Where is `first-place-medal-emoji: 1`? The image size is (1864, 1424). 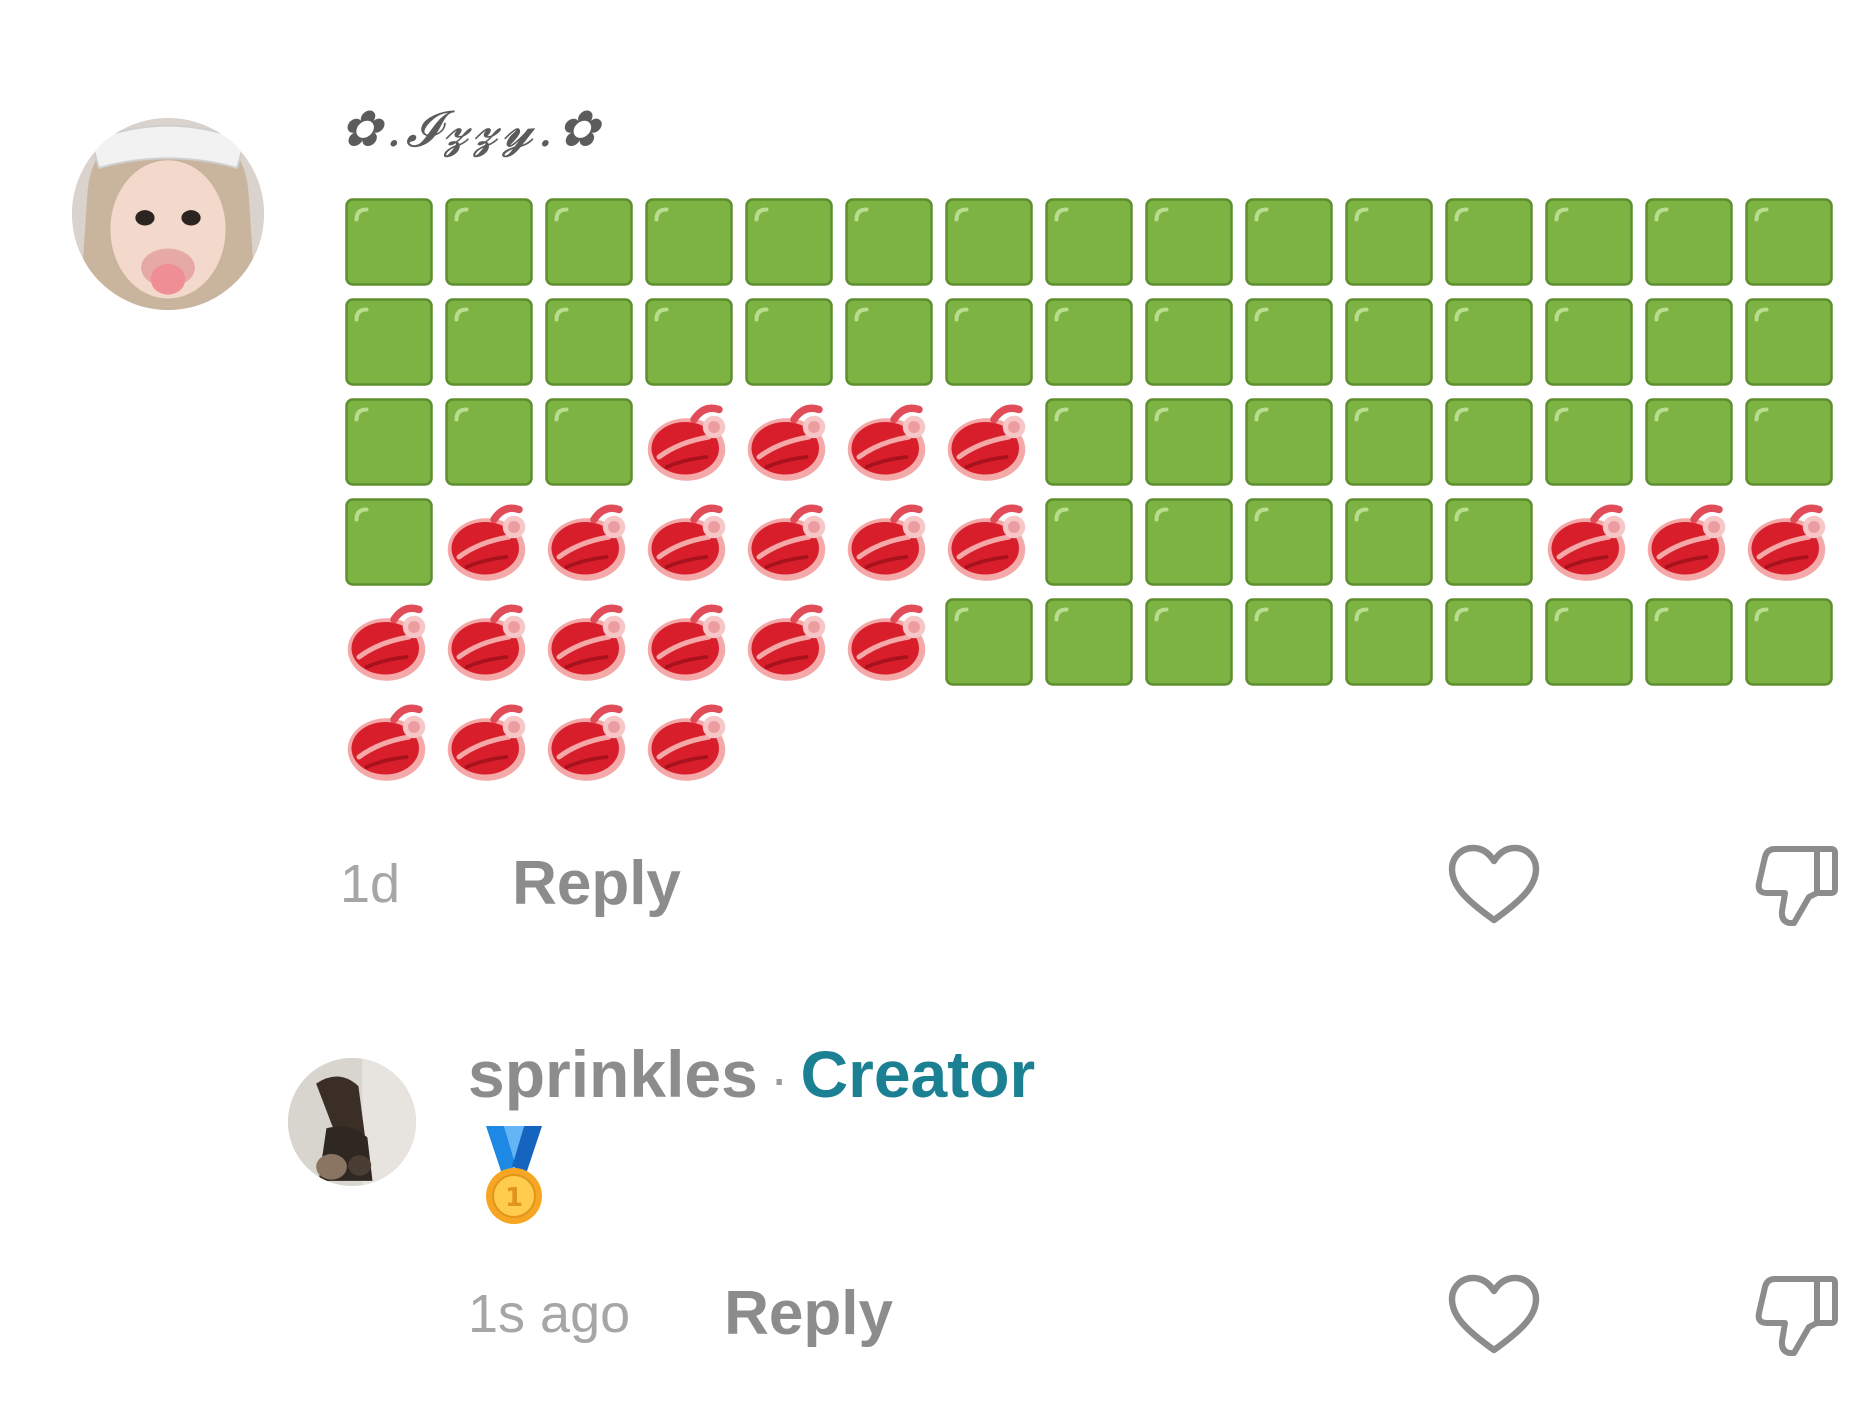 first-place-medal-emoji: 1 is located at coordinates (514, 1176).